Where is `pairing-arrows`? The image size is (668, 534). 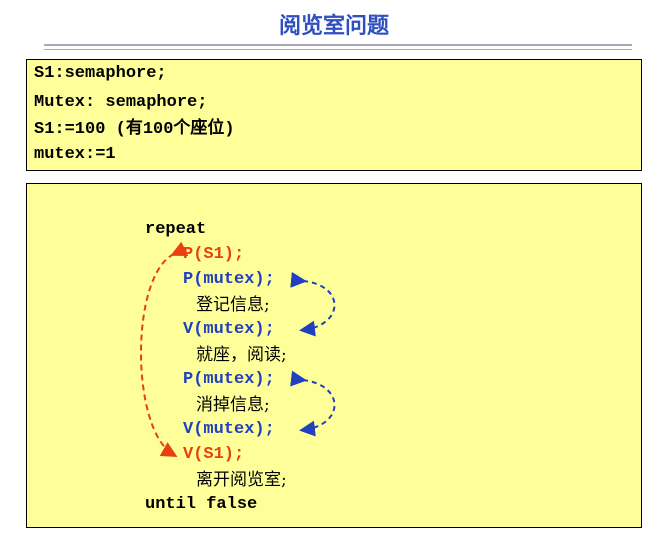
pairing-arrows is located at coordinates (238, 349).